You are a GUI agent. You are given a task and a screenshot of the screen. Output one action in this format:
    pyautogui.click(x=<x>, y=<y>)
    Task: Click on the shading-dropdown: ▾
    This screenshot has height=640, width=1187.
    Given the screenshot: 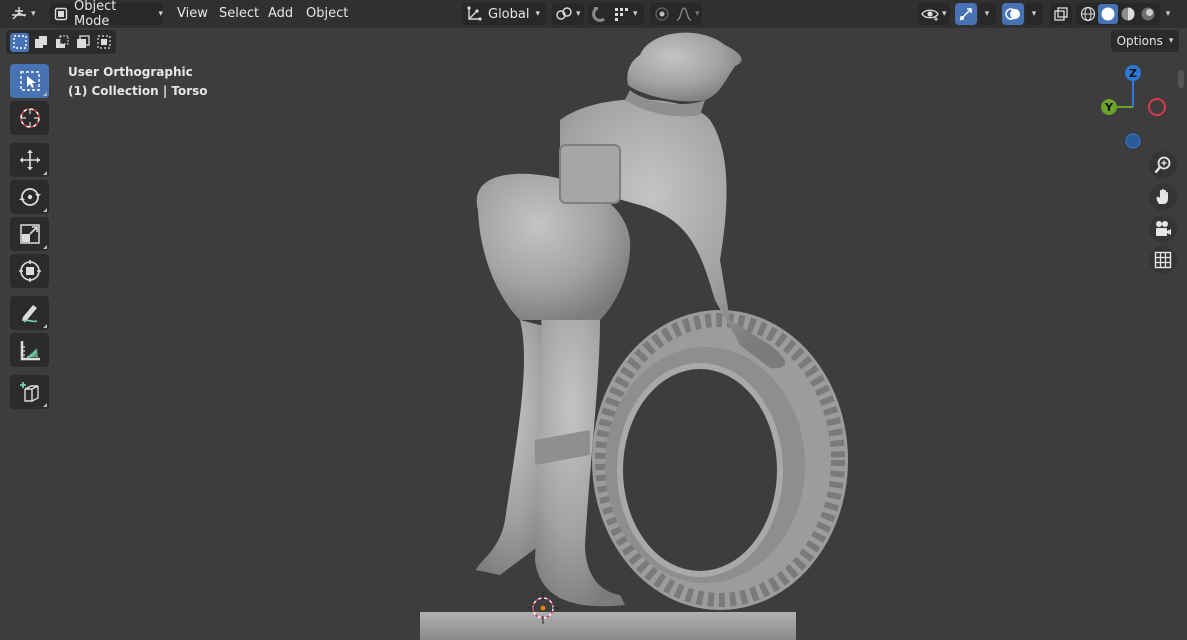 What is the action you would take?
    pyautogui.click(x=1168, y=14)
    